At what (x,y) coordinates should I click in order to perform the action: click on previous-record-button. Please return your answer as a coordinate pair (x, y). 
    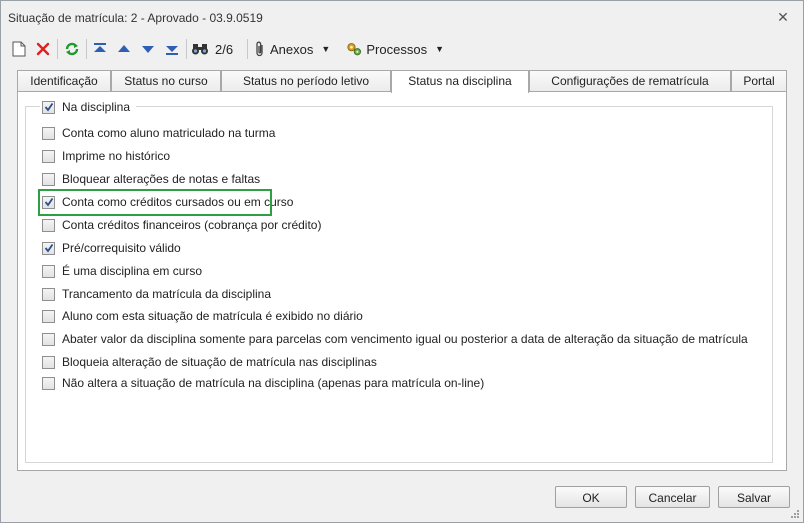
    Looking at the image, I should click on (124, 49).